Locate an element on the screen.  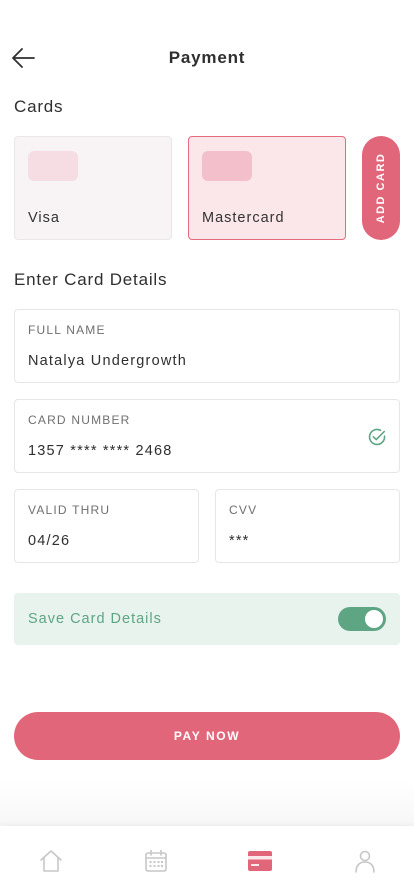
cards-section-title: Cards is located at coordinates (39, 106).